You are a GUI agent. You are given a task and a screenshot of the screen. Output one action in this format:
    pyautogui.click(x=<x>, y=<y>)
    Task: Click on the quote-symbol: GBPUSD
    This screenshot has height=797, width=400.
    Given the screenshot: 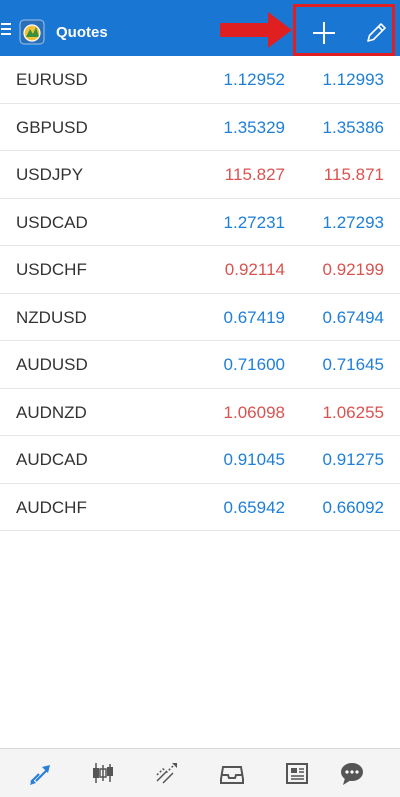 What is the action you would take?
    pyautogui.click(x=52, y=127)
    